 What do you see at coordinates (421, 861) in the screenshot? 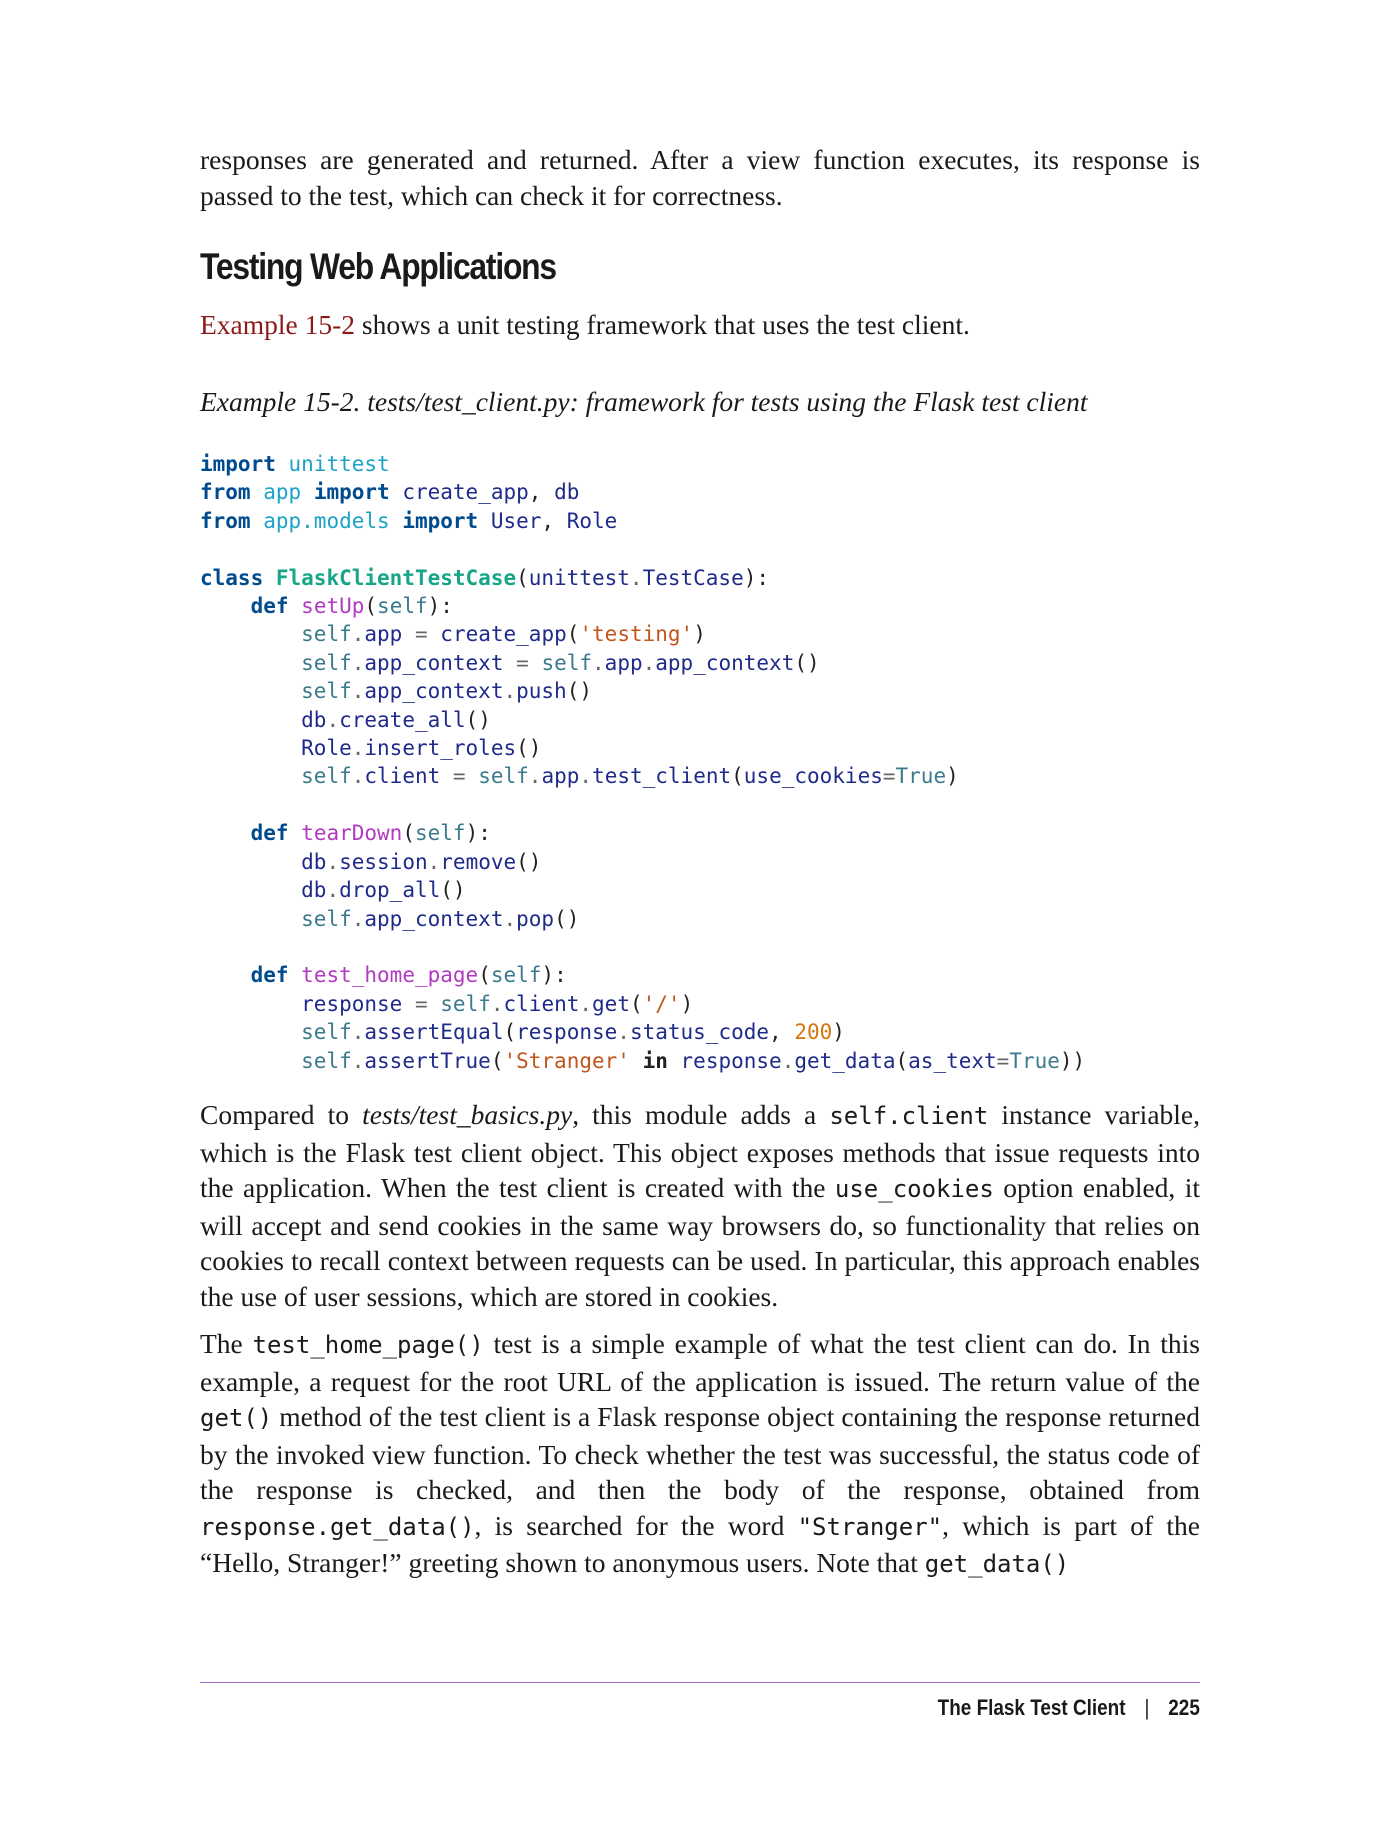
I see `code-line: db.session.remove()` at bounding box center [421, 861].